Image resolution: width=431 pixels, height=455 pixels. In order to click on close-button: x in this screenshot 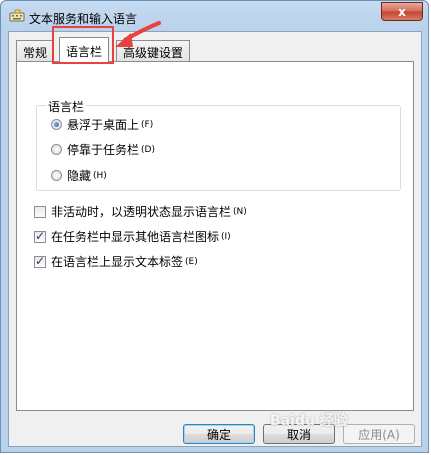, I will do `click(402, 11)`.